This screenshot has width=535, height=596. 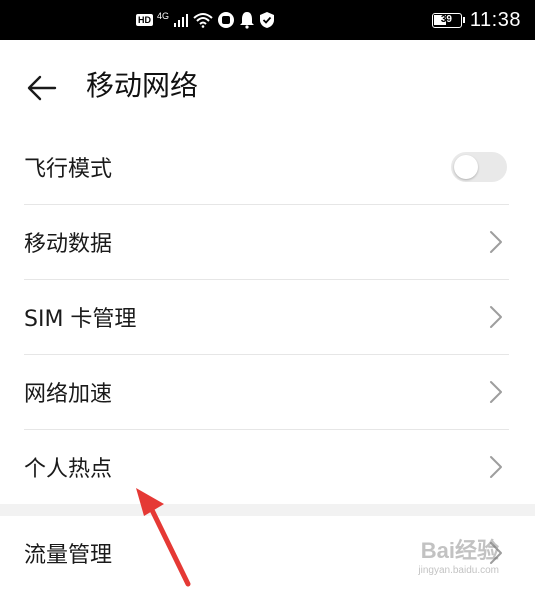 I want to click on signal-icon, so click(x=181, y=20).